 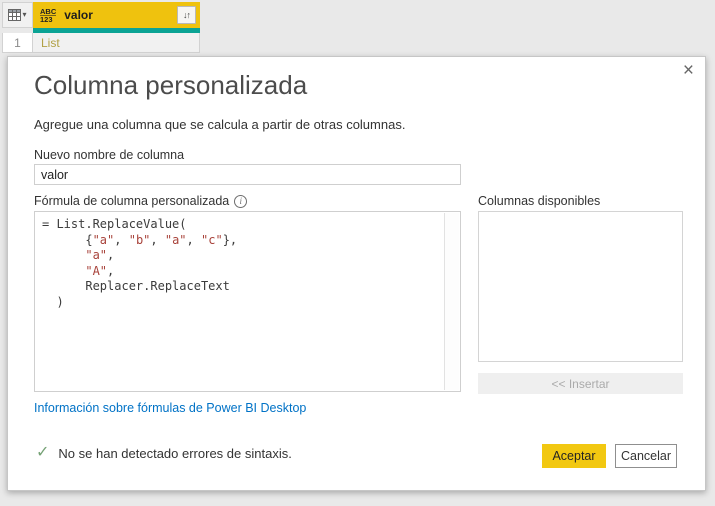 I want to click on accept-button: Aceptar, so click(x=574, y=456).